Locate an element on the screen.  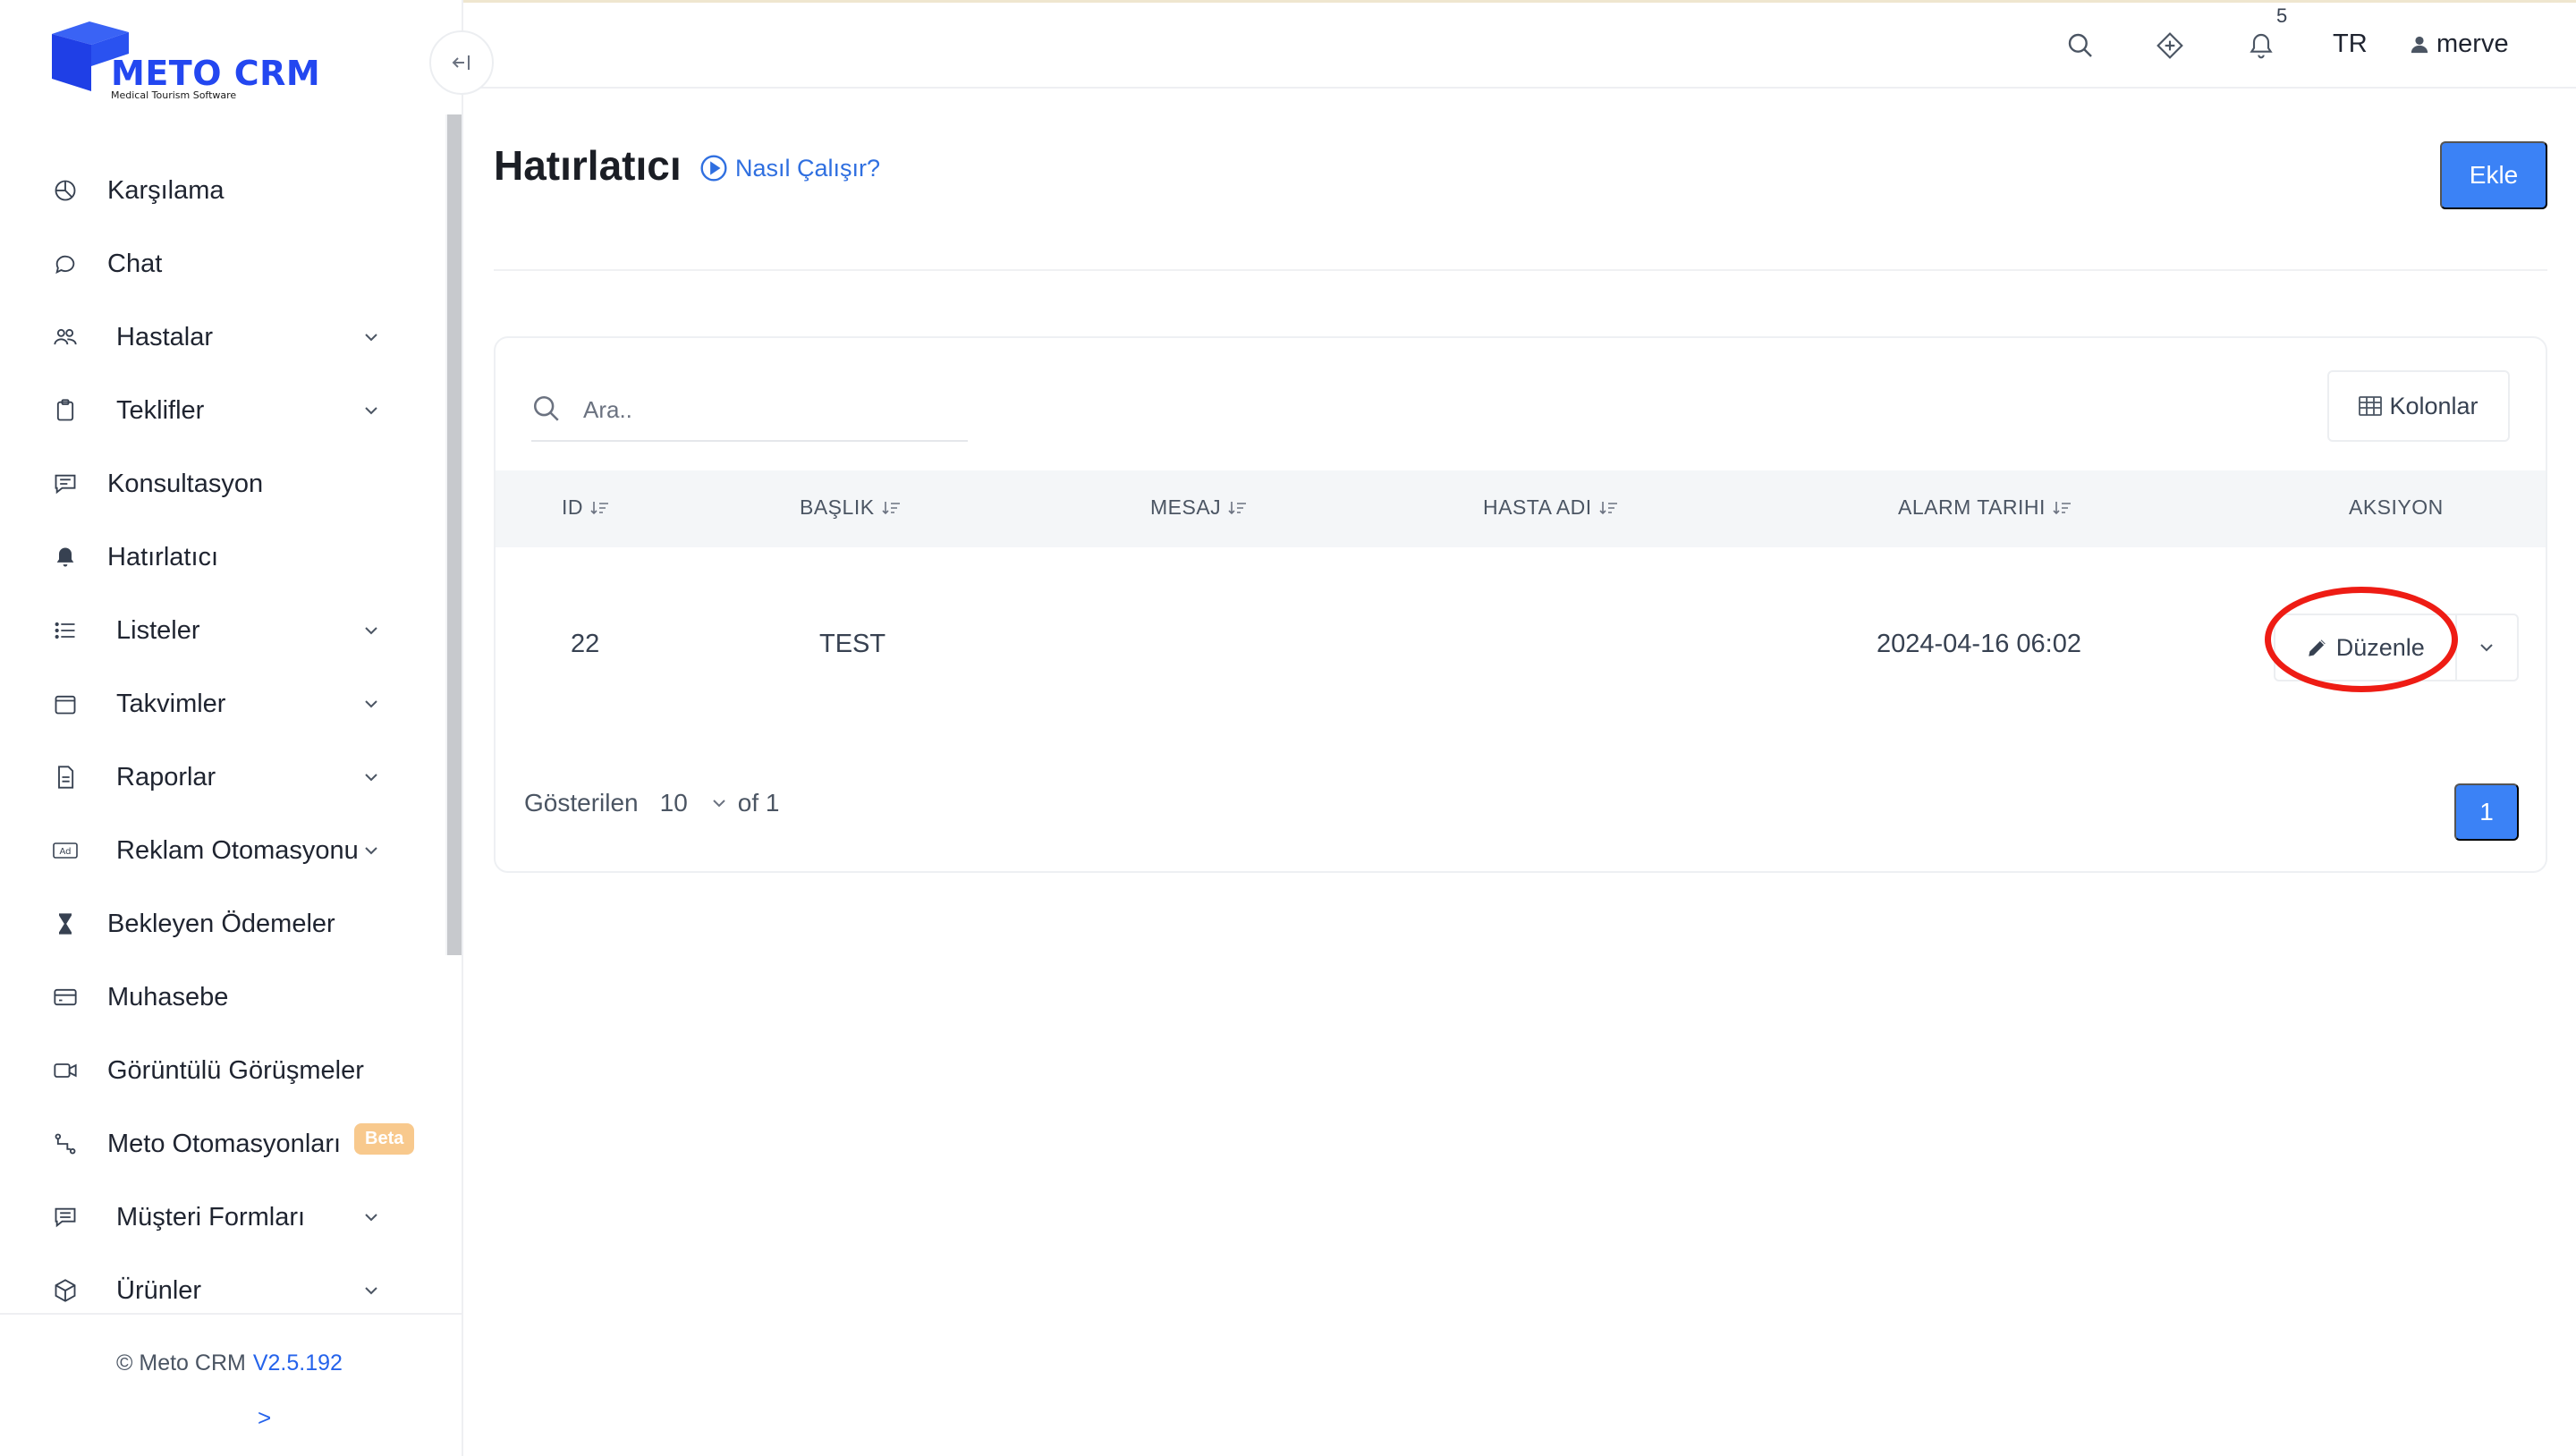
notification-count: 5 is located at coordinates (2282, 15).